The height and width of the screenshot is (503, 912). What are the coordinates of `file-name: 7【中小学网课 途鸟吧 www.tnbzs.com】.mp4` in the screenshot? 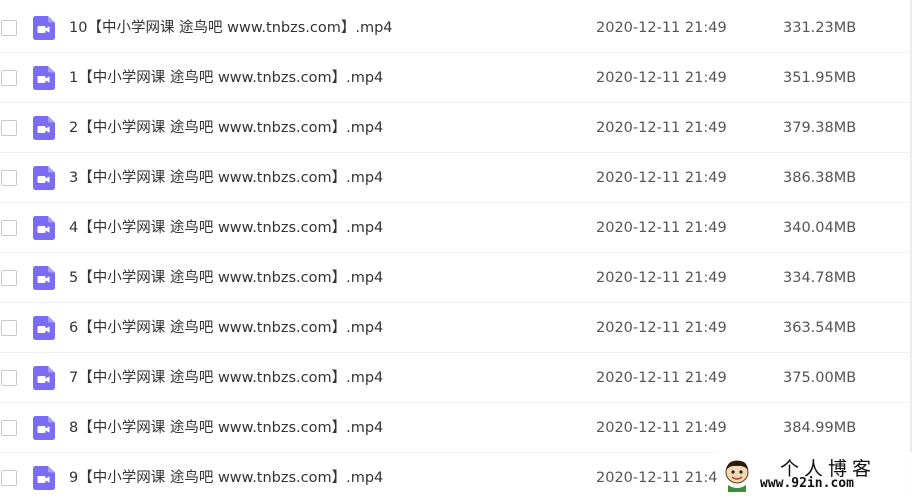 It's located at (226, 378).